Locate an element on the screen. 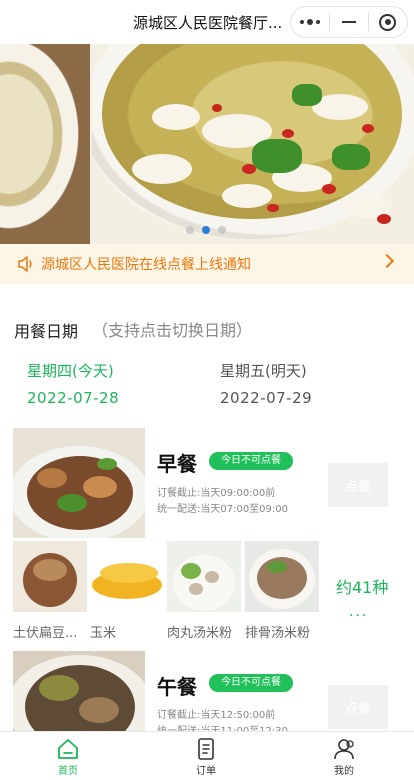 This screenshot has width=414, height=780. notice-bar: 源城区人民医院在线点餐上线通知 is located at coordinates (207, 264).